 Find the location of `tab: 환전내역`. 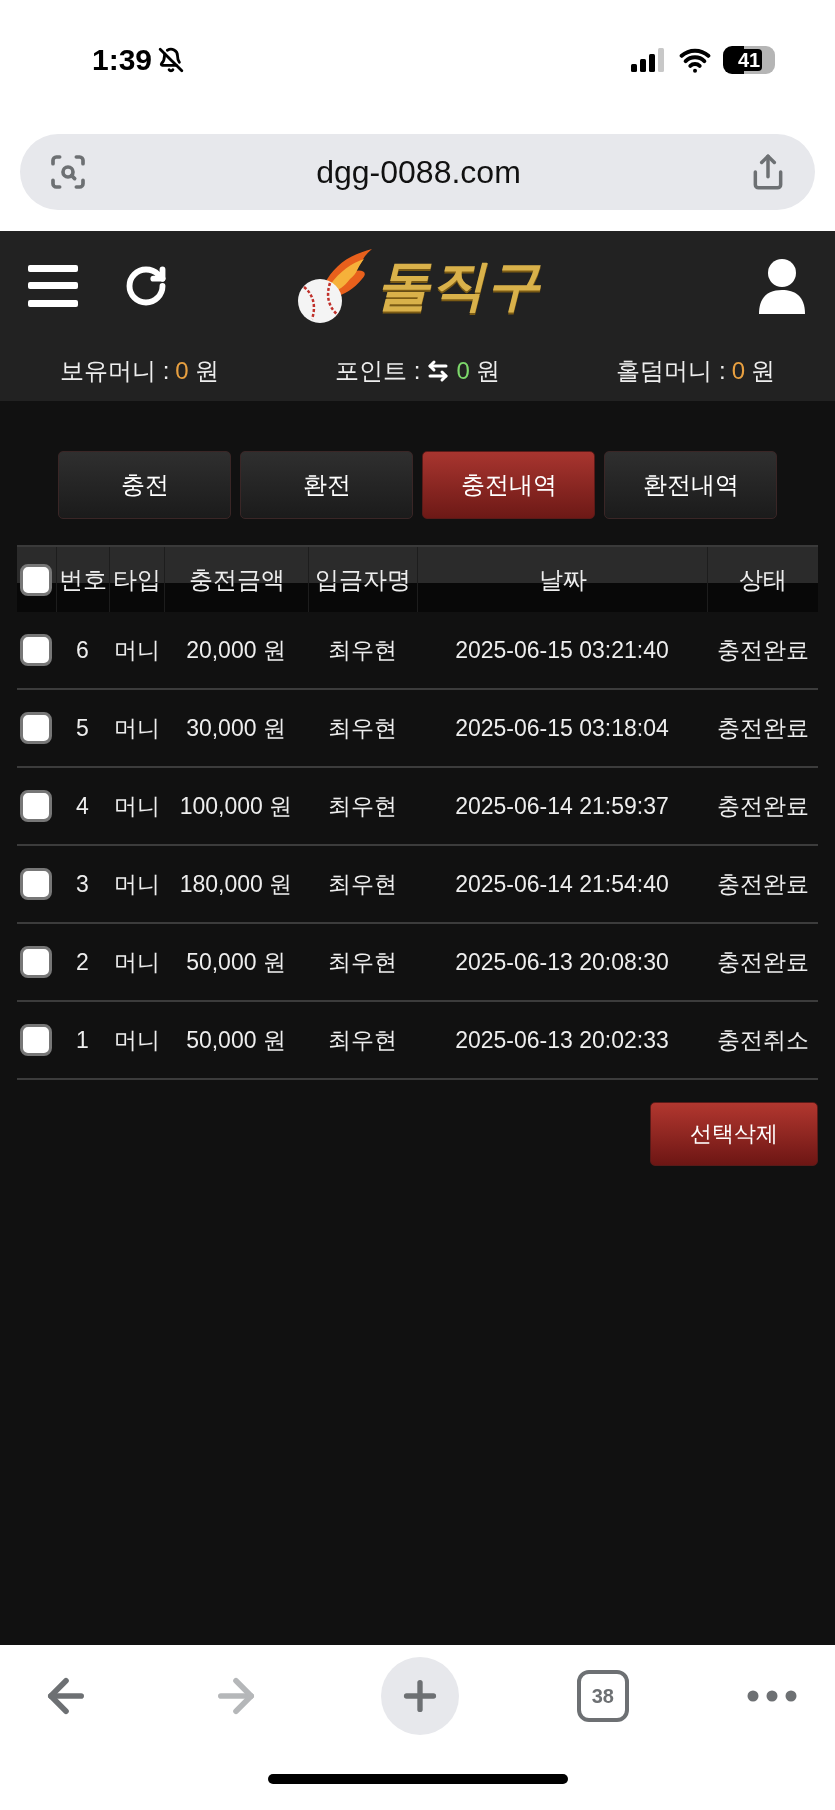

tab: 환전내역 is located at coordinates (690, 485).